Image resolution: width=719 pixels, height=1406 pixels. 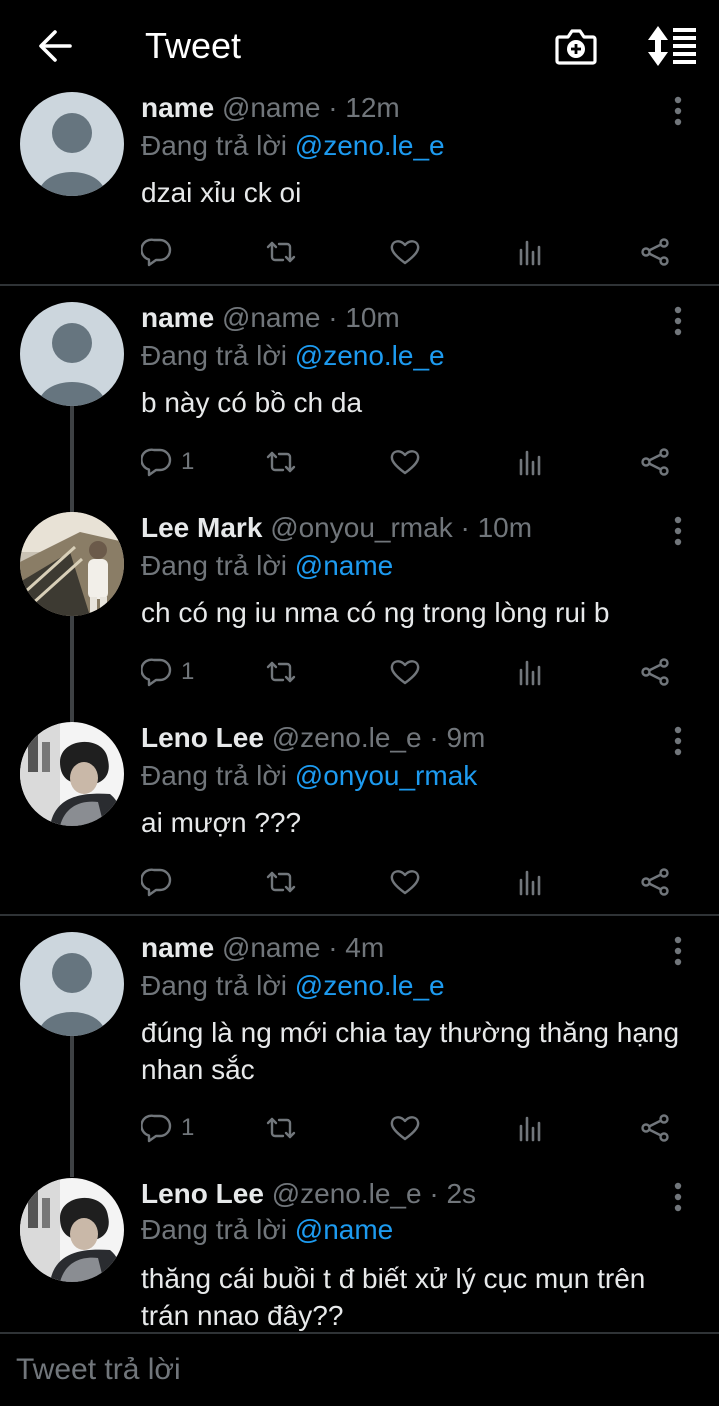 I want to click on mention-link: @onyou_rmak, so click(x=386, y=775).